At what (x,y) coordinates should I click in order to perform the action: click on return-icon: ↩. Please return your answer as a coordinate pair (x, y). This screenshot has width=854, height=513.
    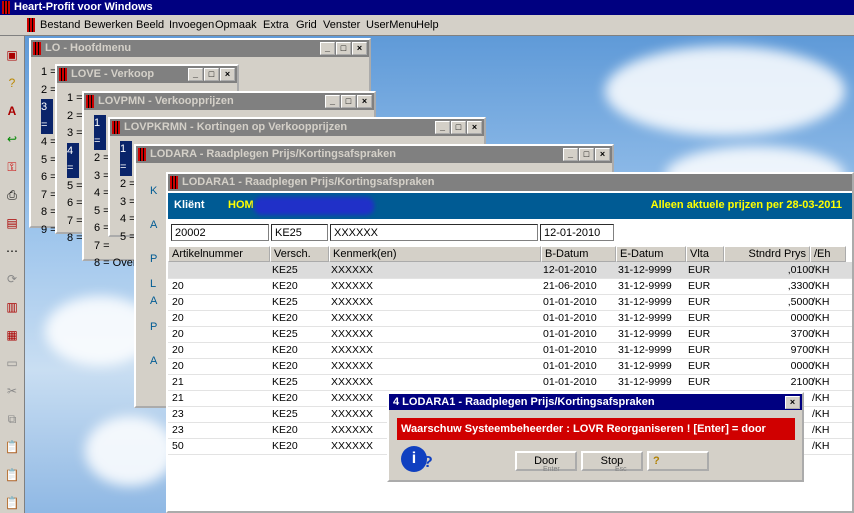
    Looking at the image, I should click on (12, 139).